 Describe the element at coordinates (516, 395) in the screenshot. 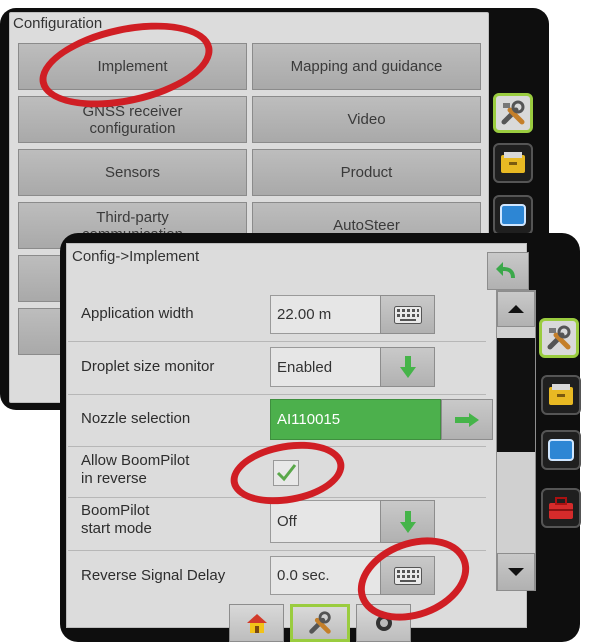

I see `scrollbar-thumb` at that location.